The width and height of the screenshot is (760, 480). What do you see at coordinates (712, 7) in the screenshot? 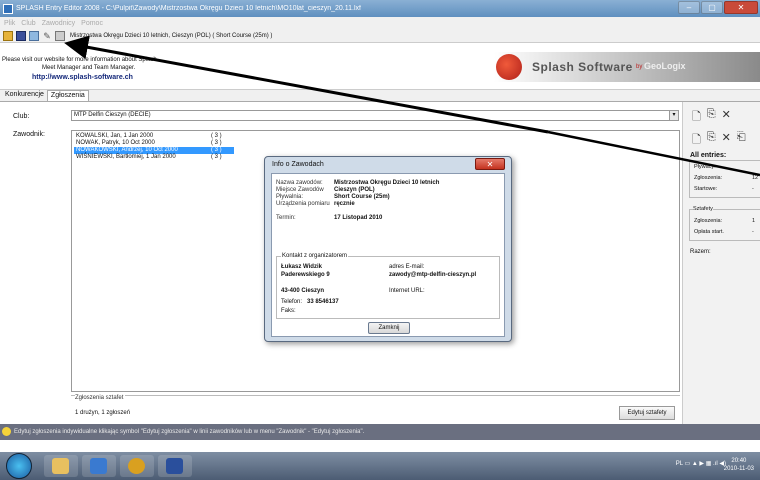
I see `maximize-button: ▢` at bounding box center [712, 7].